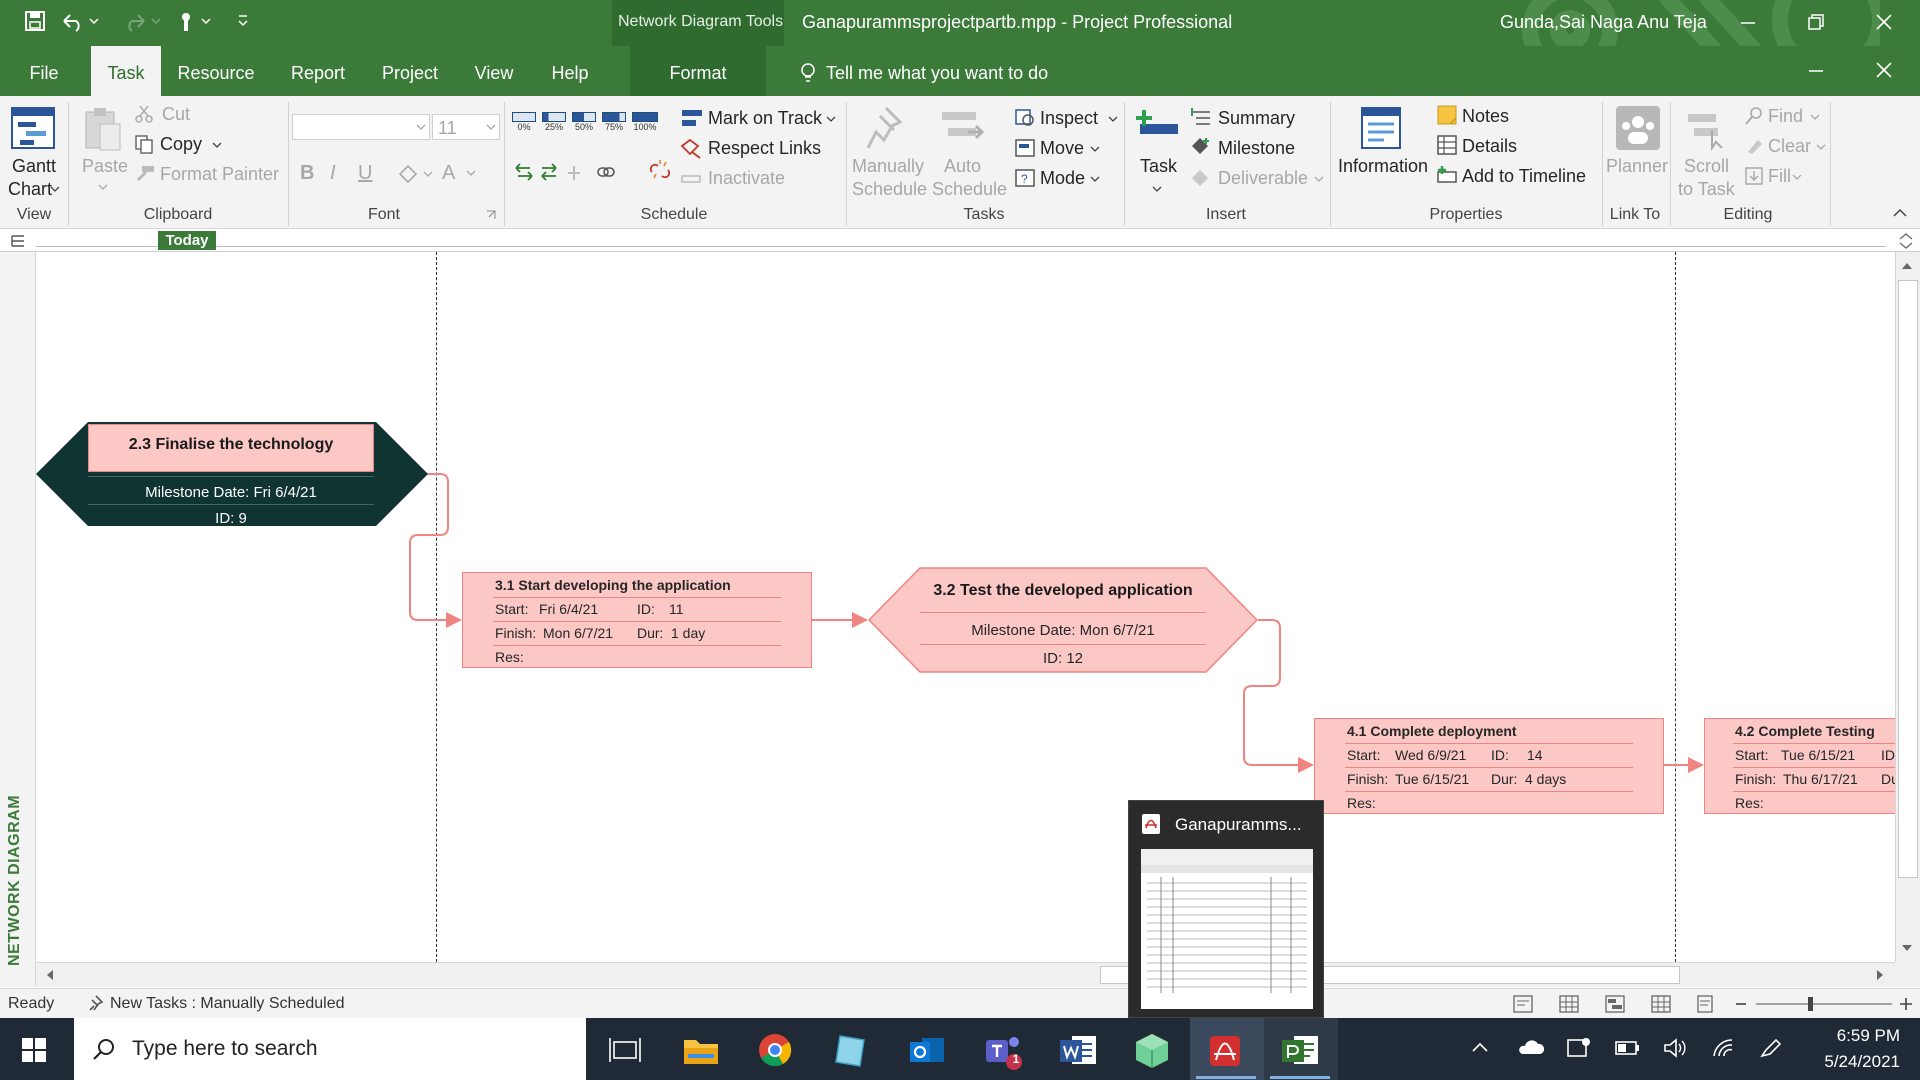 The height and width of the screenshot is (1080, 1920). What do you see at coordinates (126, 71) in the screenshot?
I see `tab-task: Task` at bounding box center [126, 71].